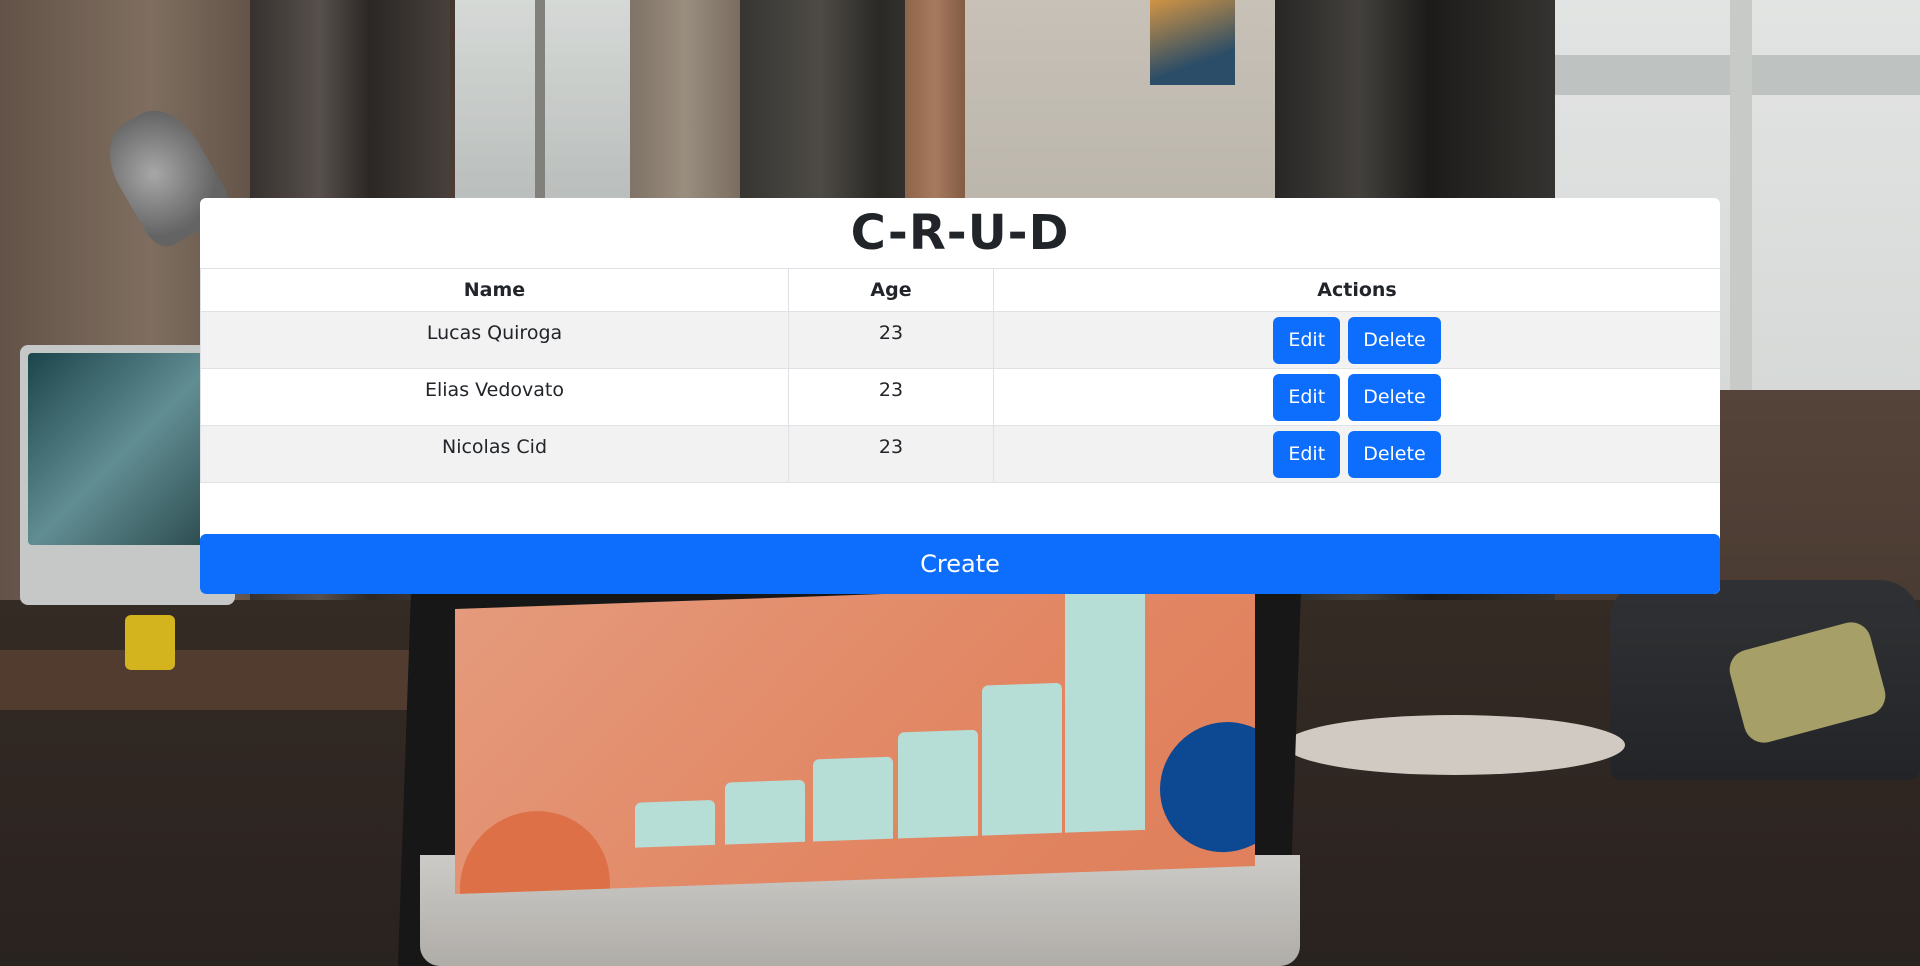 This screenshot has height=966, width=1920. Describe the element at coordinates (1356, 290) in the screenshot. I see `column-header-actions: Actions` at that location.